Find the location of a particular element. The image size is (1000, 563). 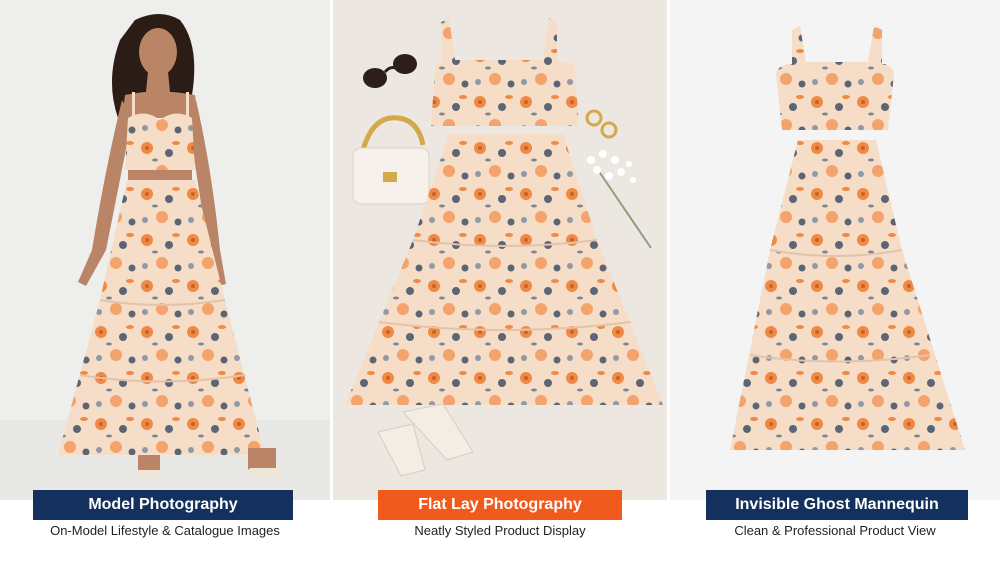

panel-title-label: Flat Lay Photography is located at coordinates (500, 505).